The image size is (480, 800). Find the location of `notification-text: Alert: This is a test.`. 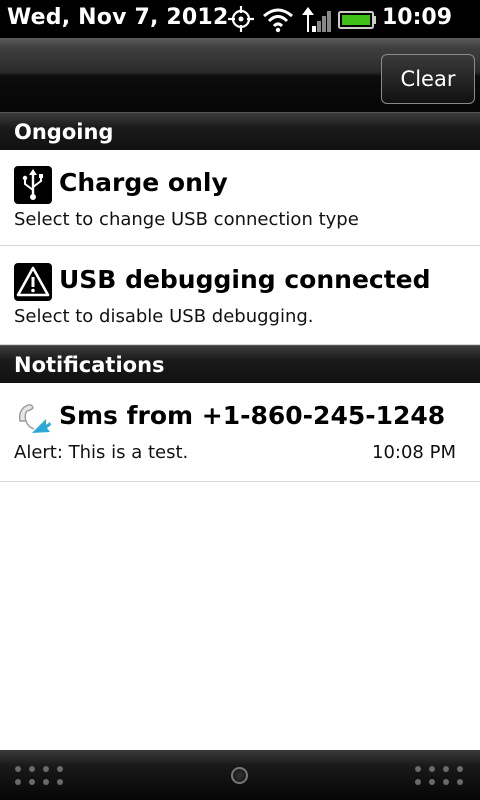

notification-text: Alert: This is a test. is located at coordinates (101, 452).